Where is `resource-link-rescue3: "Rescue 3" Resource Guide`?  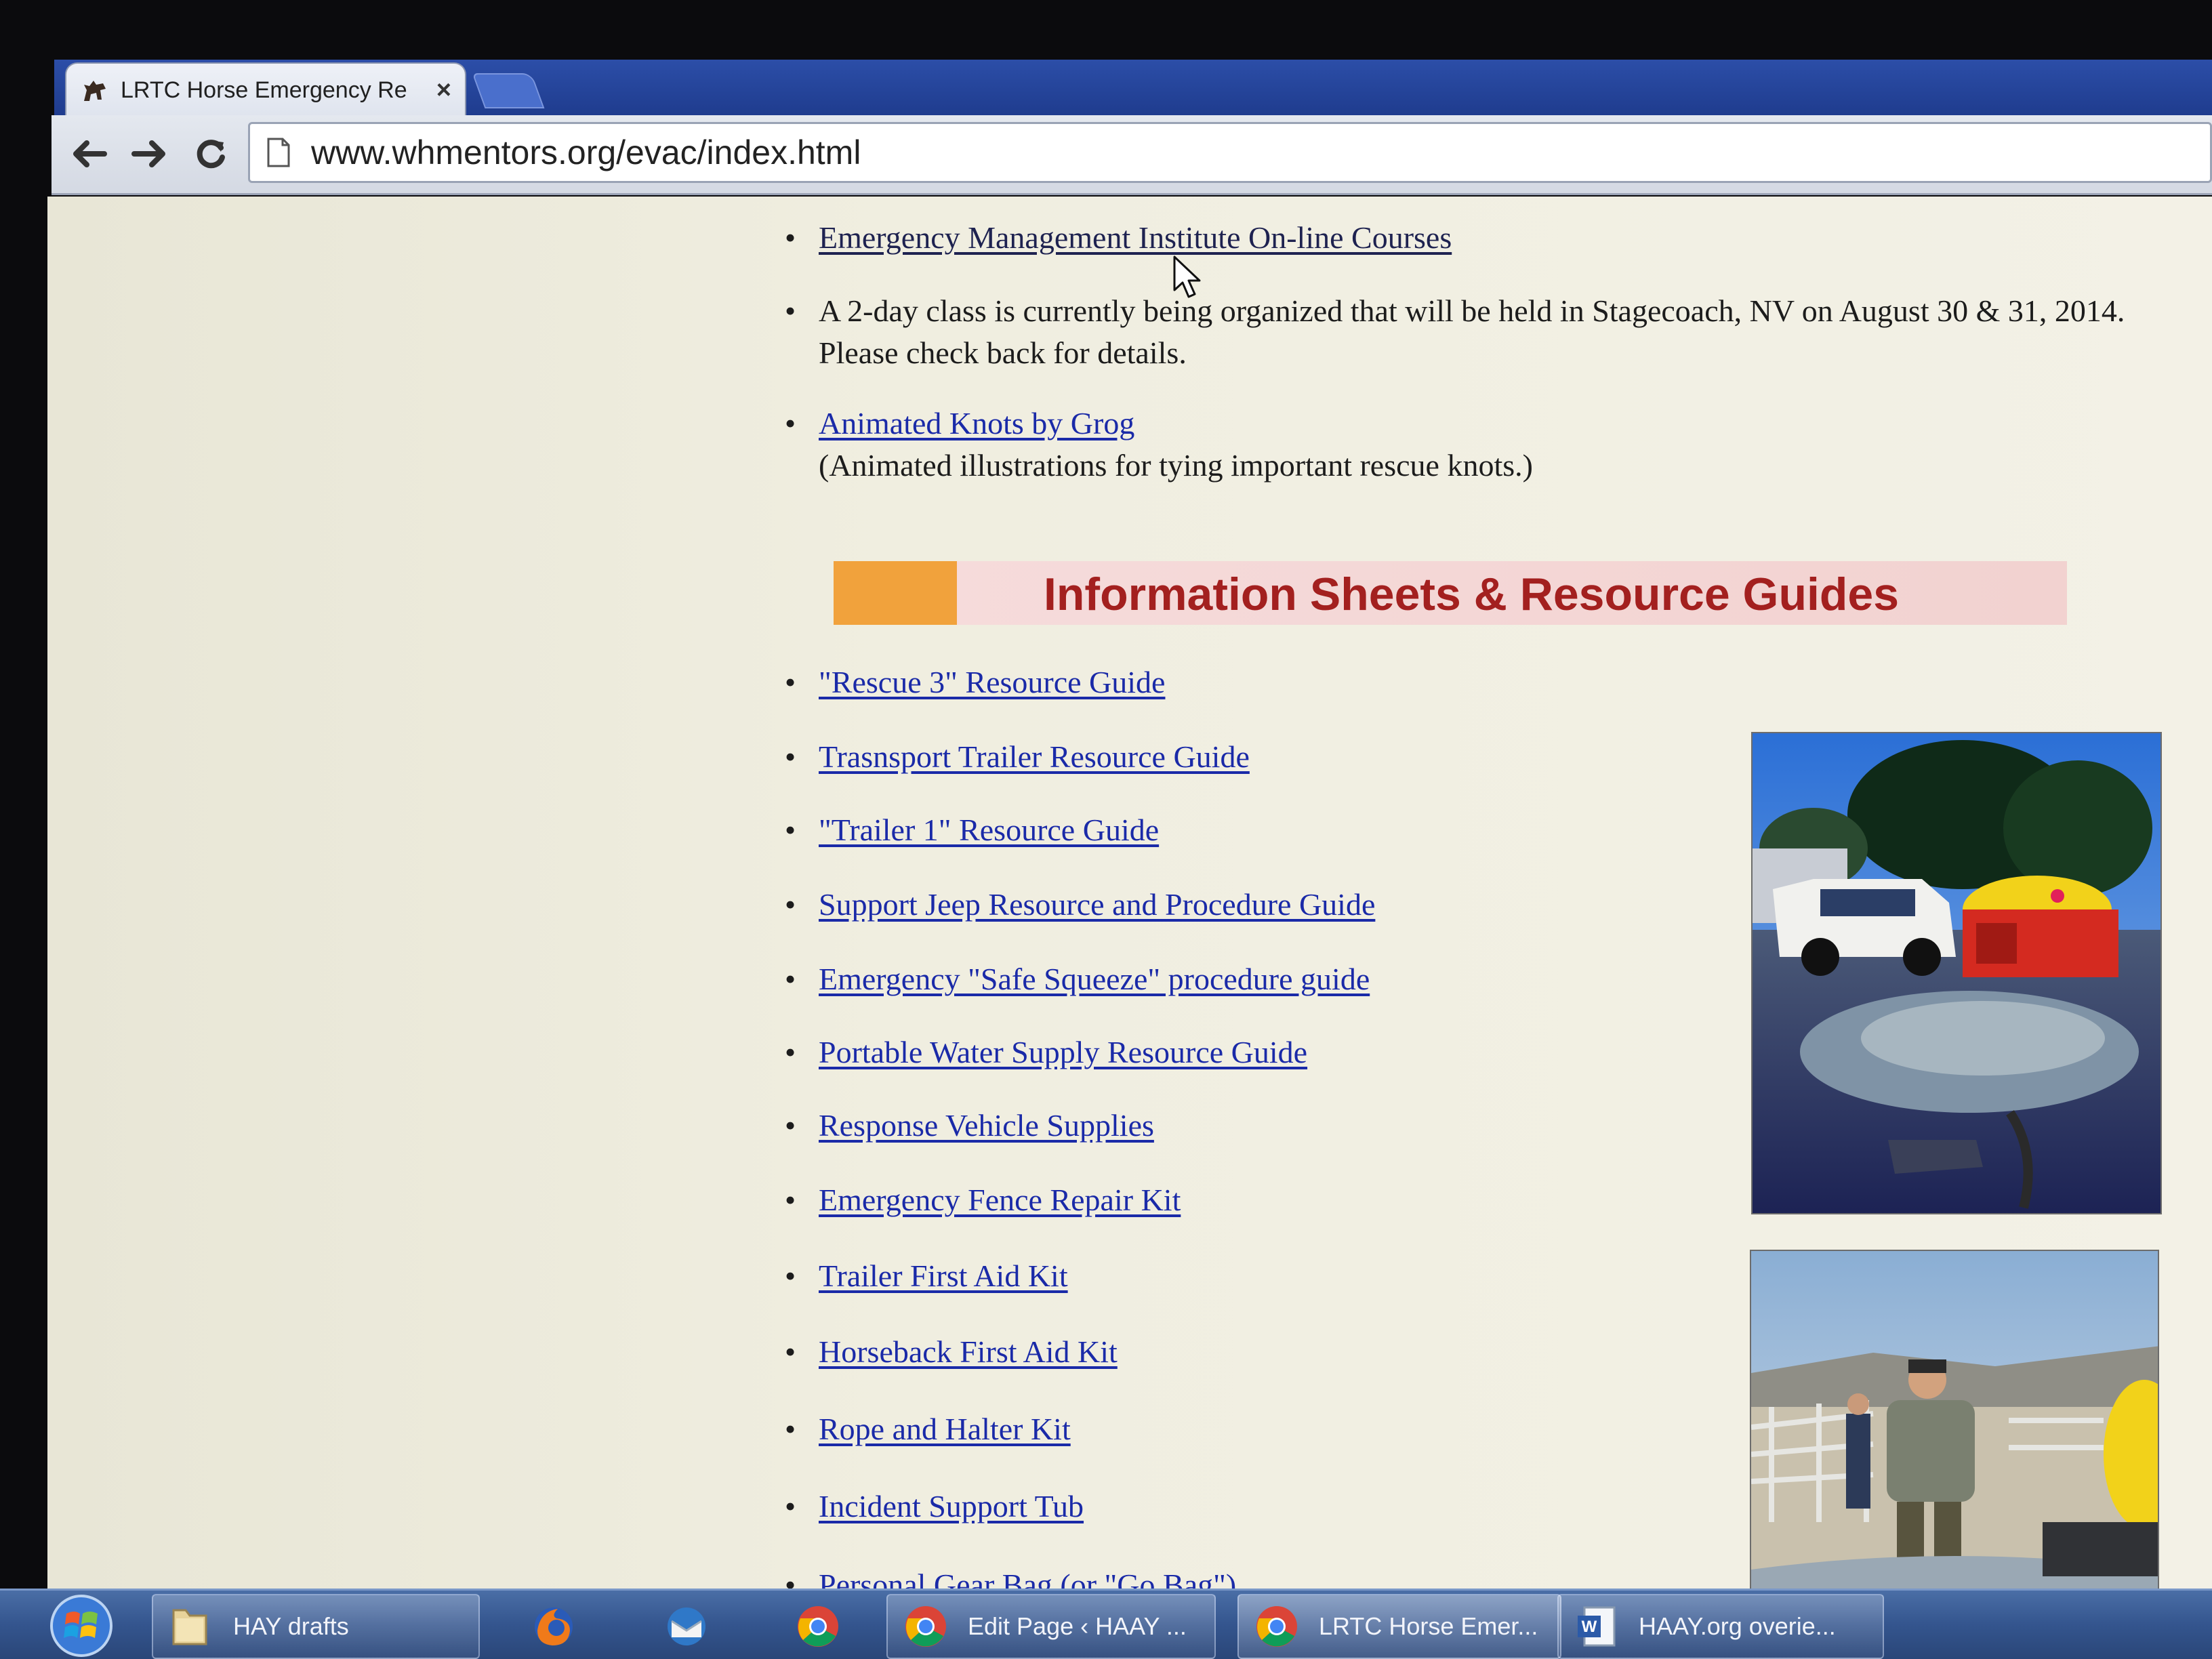 resource-link-rescue3: "Rescue 3" Resource Guide is located at coordinates (992, 682).